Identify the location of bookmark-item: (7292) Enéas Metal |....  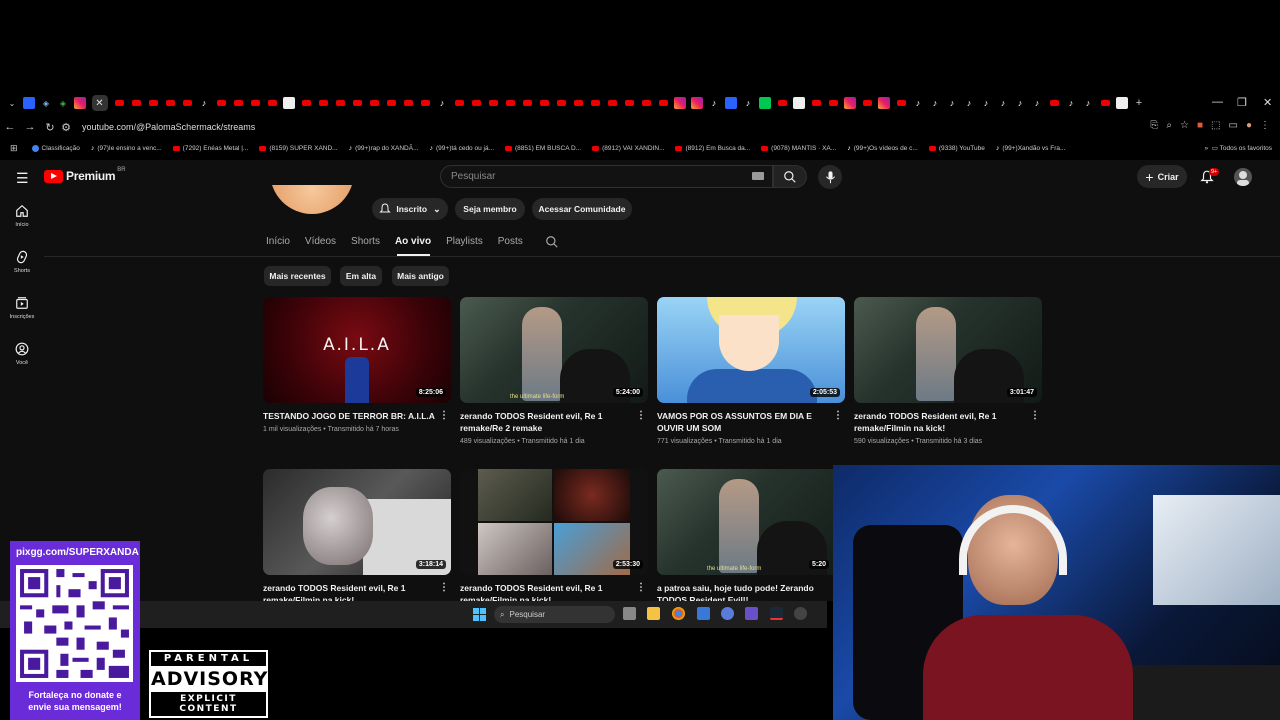
(210, 148).